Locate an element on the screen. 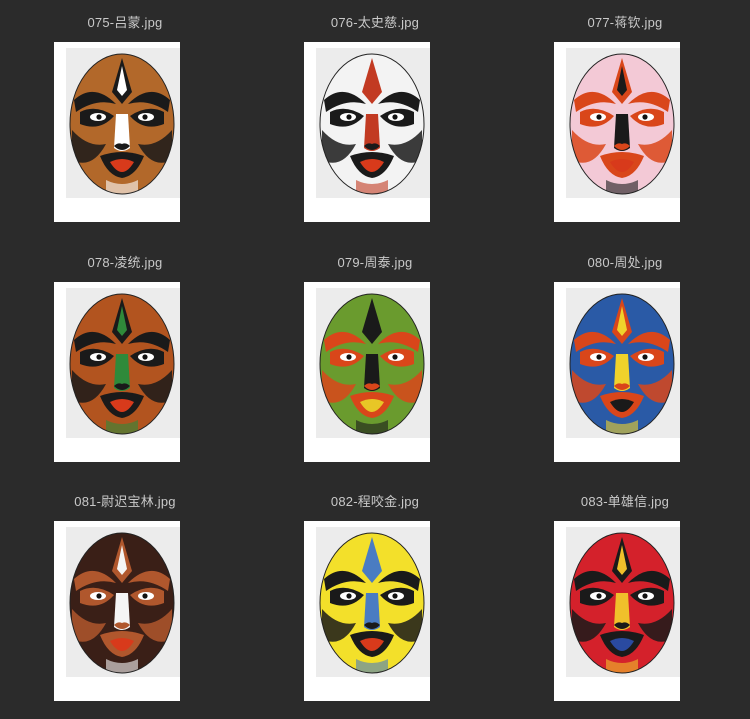 The width and height of the screenshot is (750, 719). file-name-label: 076-太史慈.jpg is located at coordinates (375, 22).